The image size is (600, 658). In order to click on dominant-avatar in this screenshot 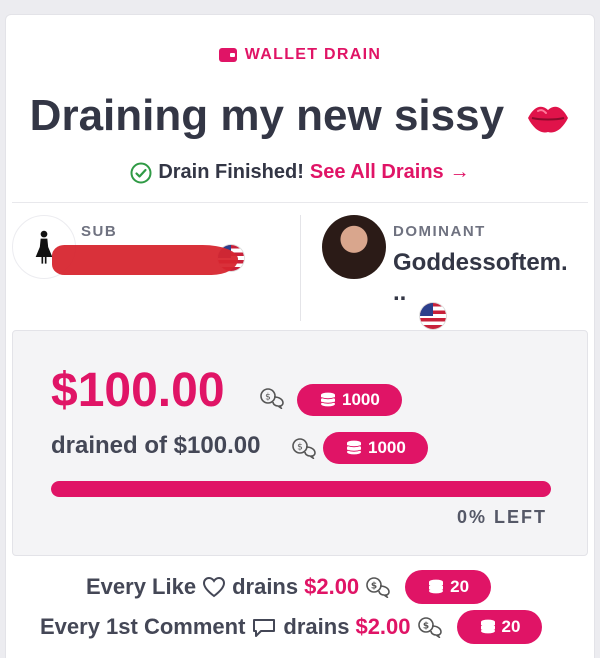, I will do `click(354, 247)`.